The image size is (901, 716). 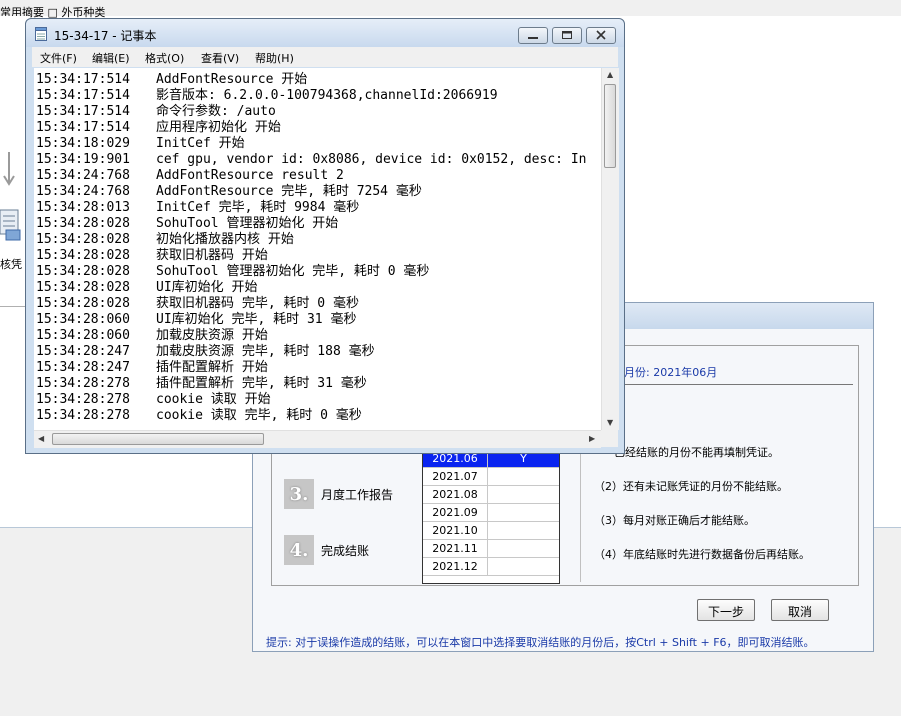 What do you see at coordinates (737, 384) in the screenshot?
I see `period-divider` at bounding box center [737, 384].